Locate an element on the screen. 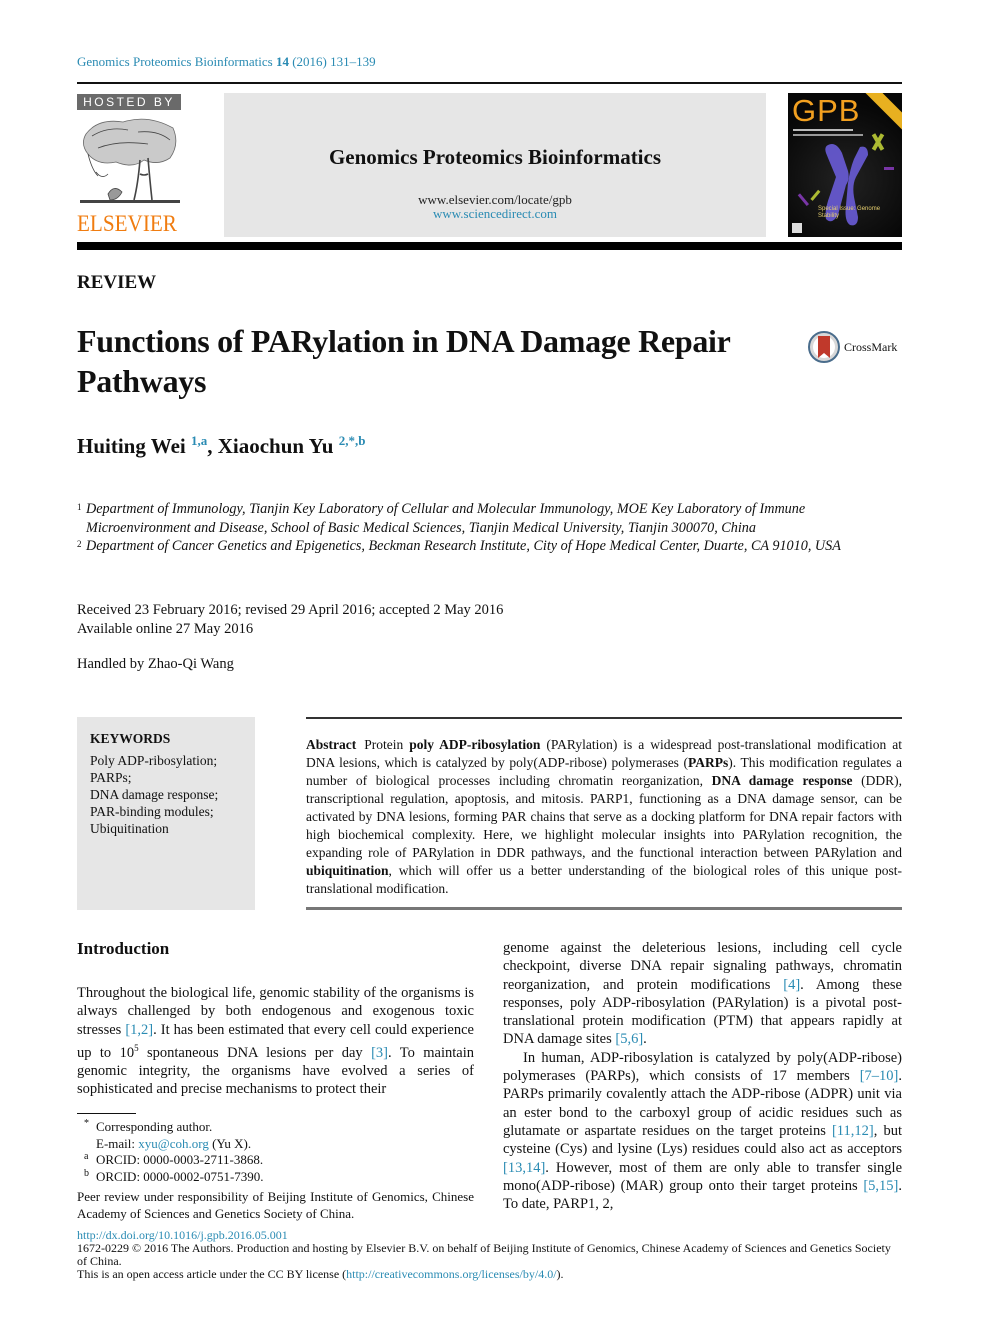  reference-link: [1,2] is located at coordinates (139, 1030).